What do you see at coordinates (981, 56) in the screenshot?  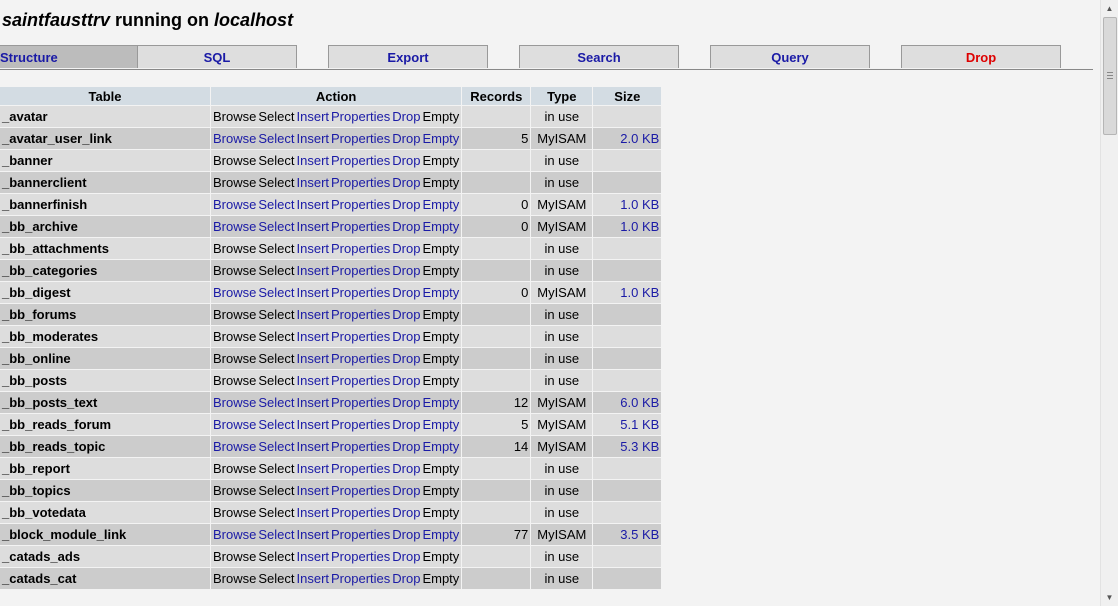 I see `tab-drop: Drop` at bounding box center [981, 56].